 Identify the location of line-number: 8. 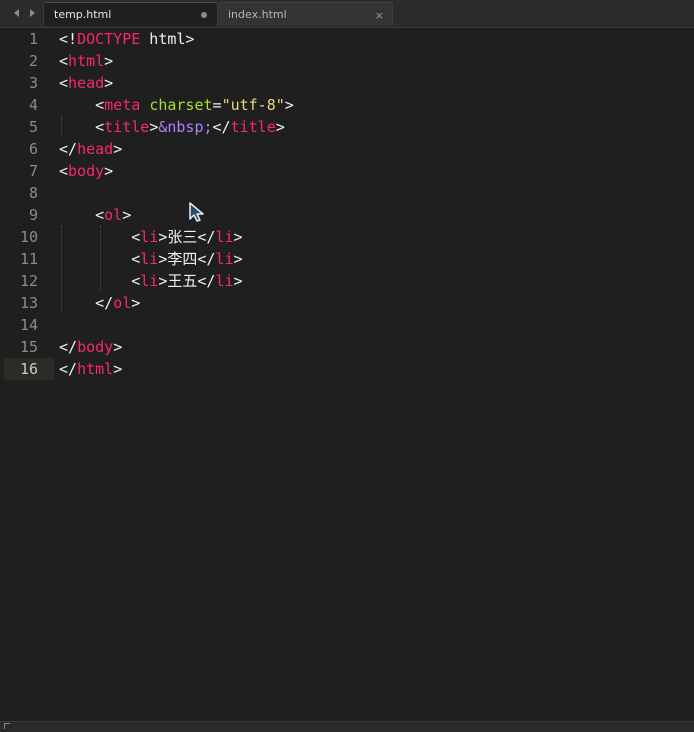
(33, 193).